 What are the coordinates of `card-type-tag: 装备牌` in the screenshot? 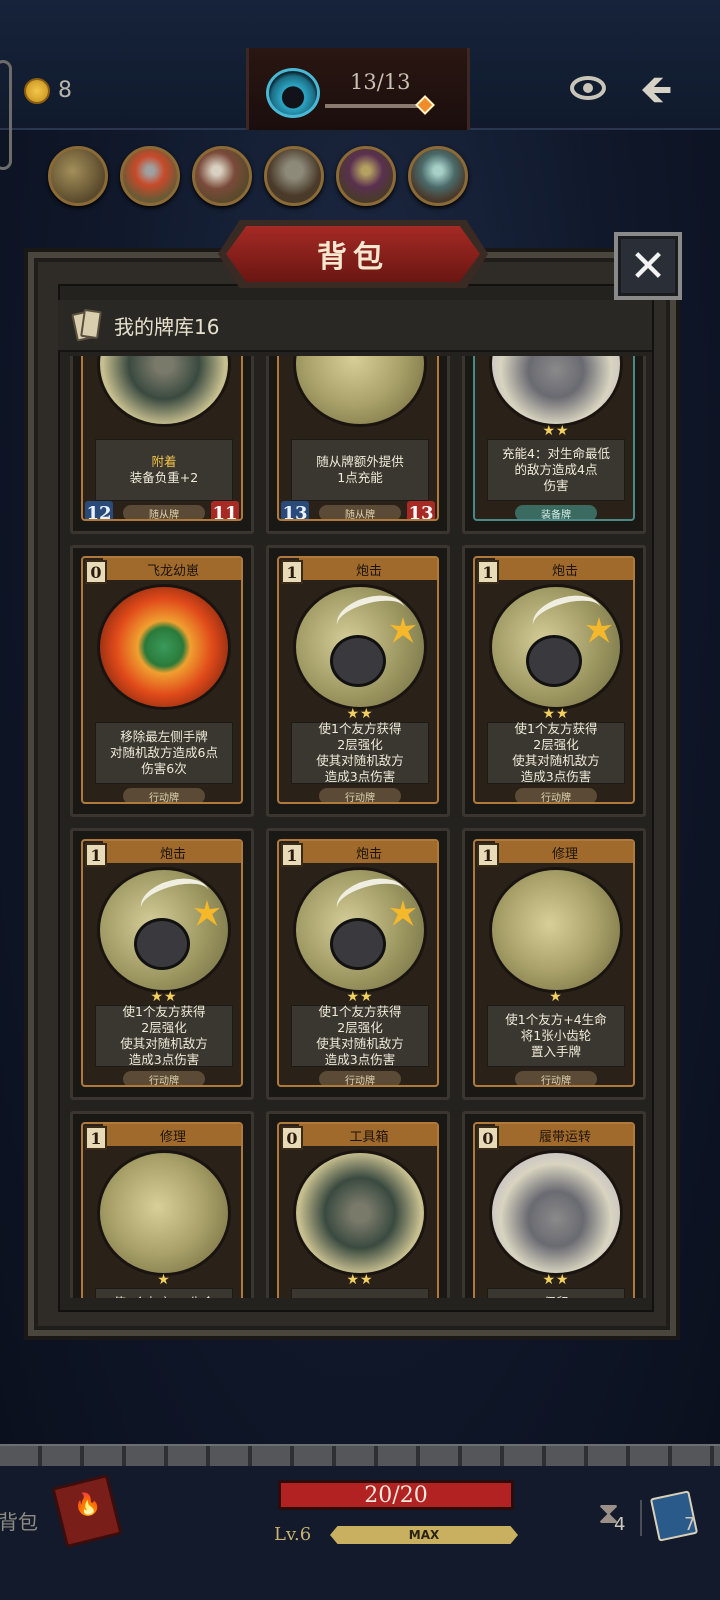 It's located at (556, 512).